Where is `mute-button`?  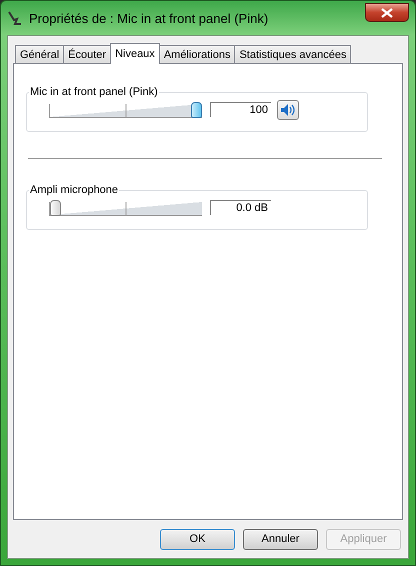
mute-button is located at coordinates (288, 110).